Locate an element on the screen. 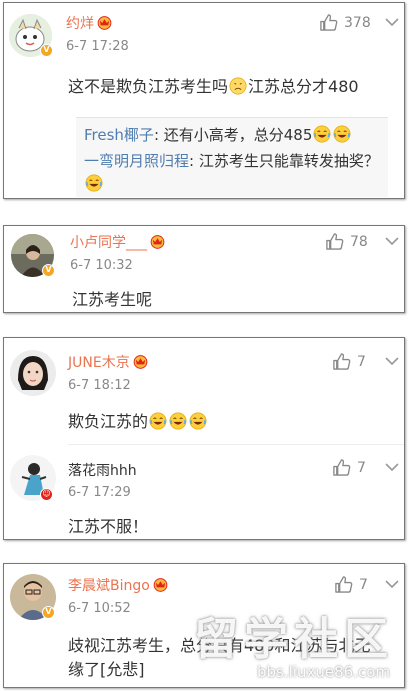 The image size is (409, 691). username: 小卢同学___ is located at coordinates (118, 242).